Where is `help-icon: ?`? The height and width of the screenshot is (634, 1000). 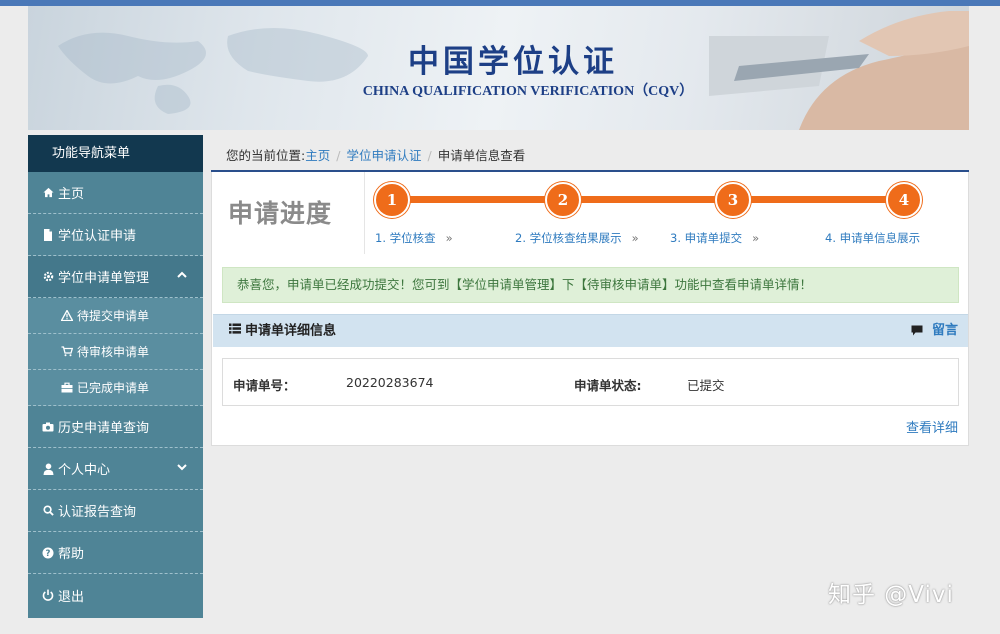
help-icon: ? is located at coordinates (48, 553).